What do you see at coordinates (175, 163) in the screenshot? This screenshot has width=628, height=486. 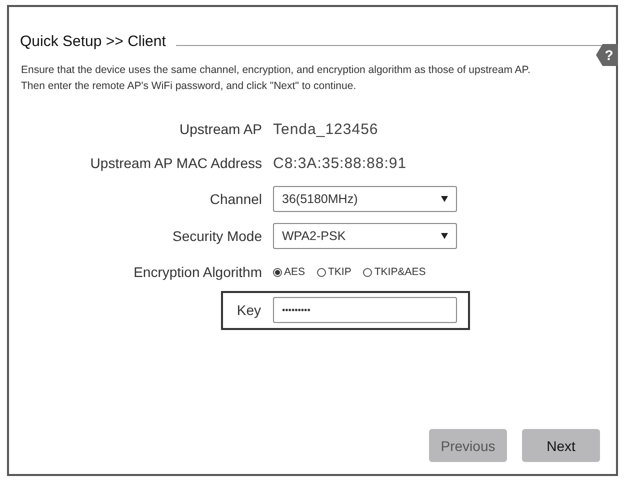 I see `field-label: Upstream AP MAC Address` at bounding box center [175, 163].